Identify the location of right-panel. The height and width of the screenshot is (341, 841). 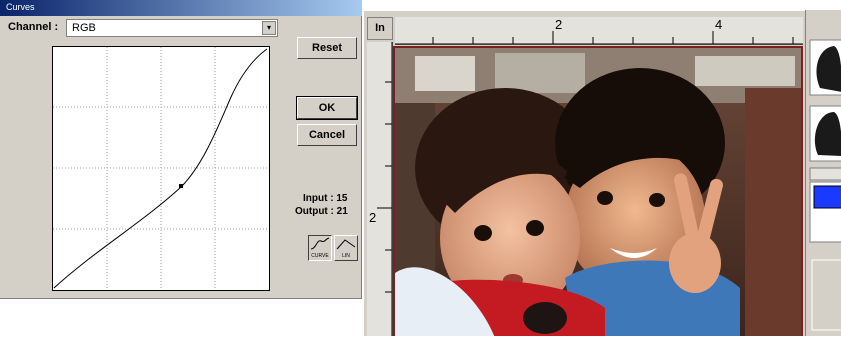
(823, 173).